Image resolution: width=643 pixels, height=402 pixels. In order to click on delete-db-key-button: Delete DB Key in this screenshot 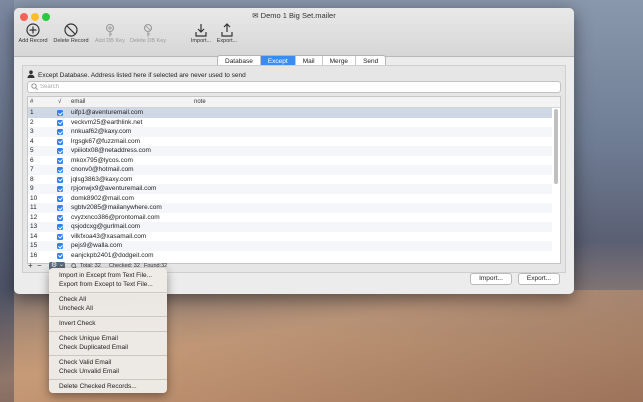, I will do `click(148, 33)`.